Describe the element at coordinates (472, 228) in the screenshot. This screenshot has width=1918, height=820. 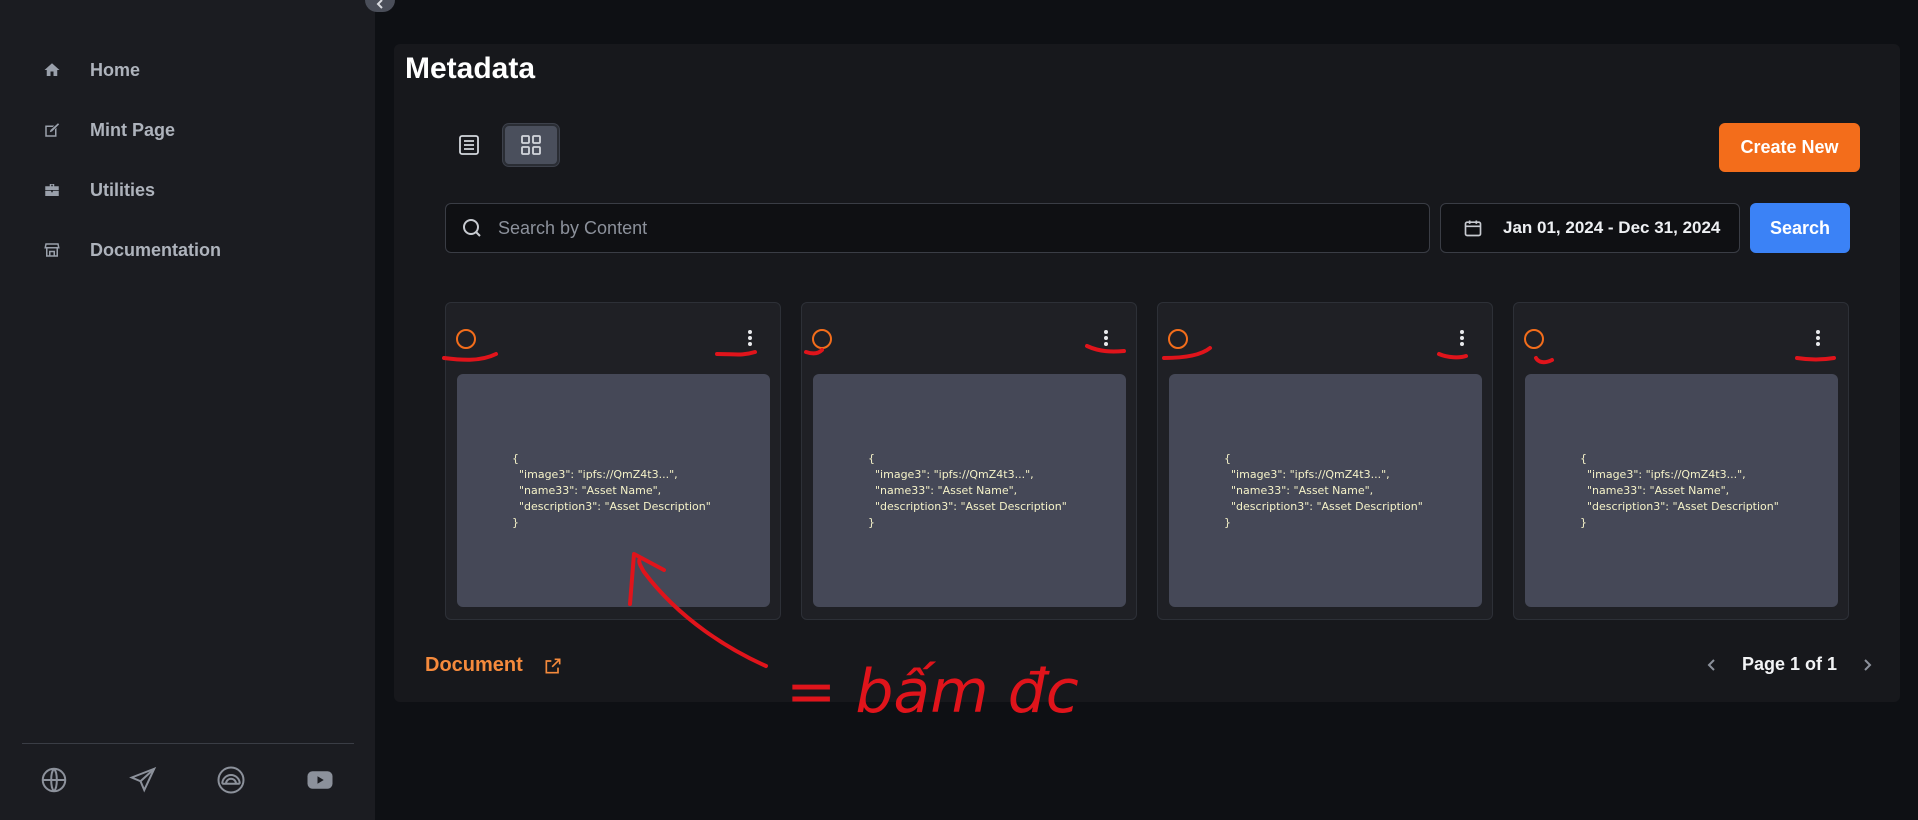
I see `search-icon` at that location.